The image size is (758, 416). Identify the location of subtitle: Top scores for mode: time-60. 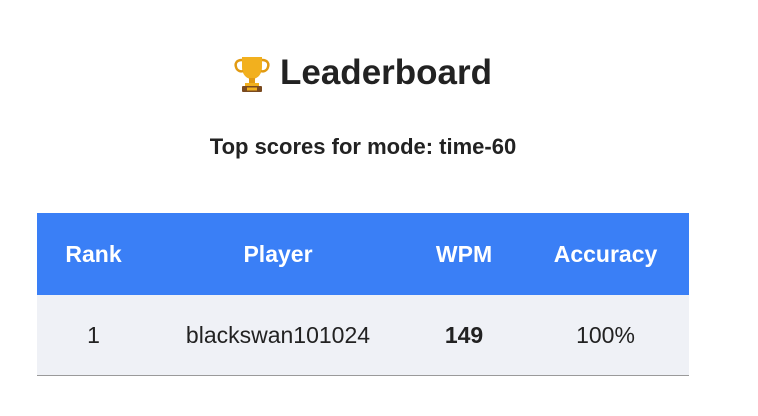
(363, 146).